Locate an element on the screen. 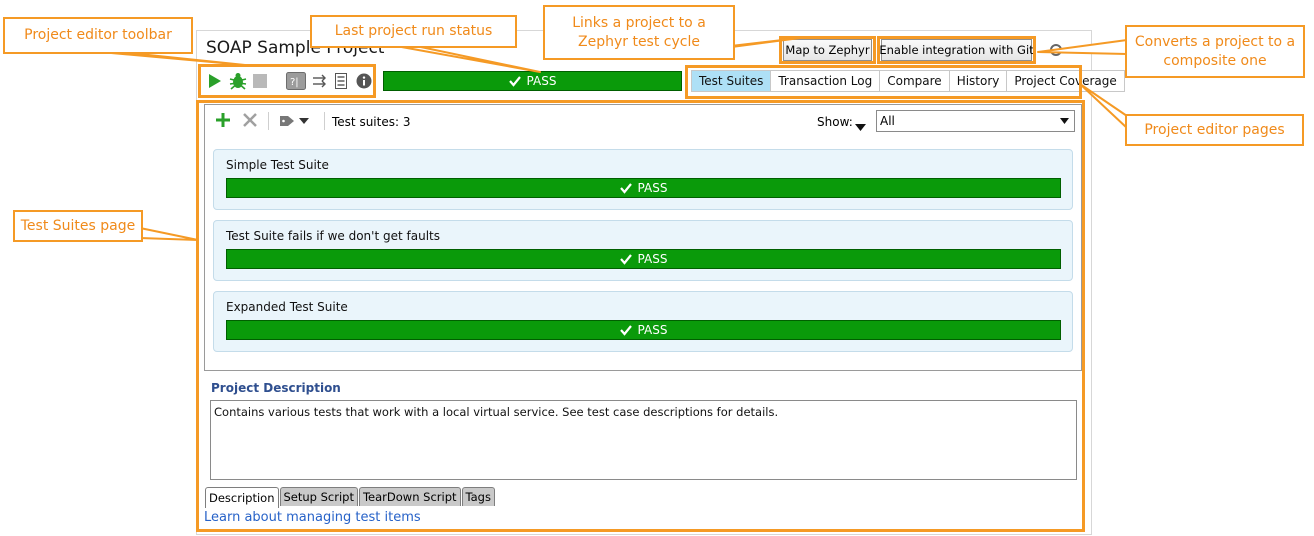  callout-composite: Converts a project to a composite one is located at coordinates (1215, 51).